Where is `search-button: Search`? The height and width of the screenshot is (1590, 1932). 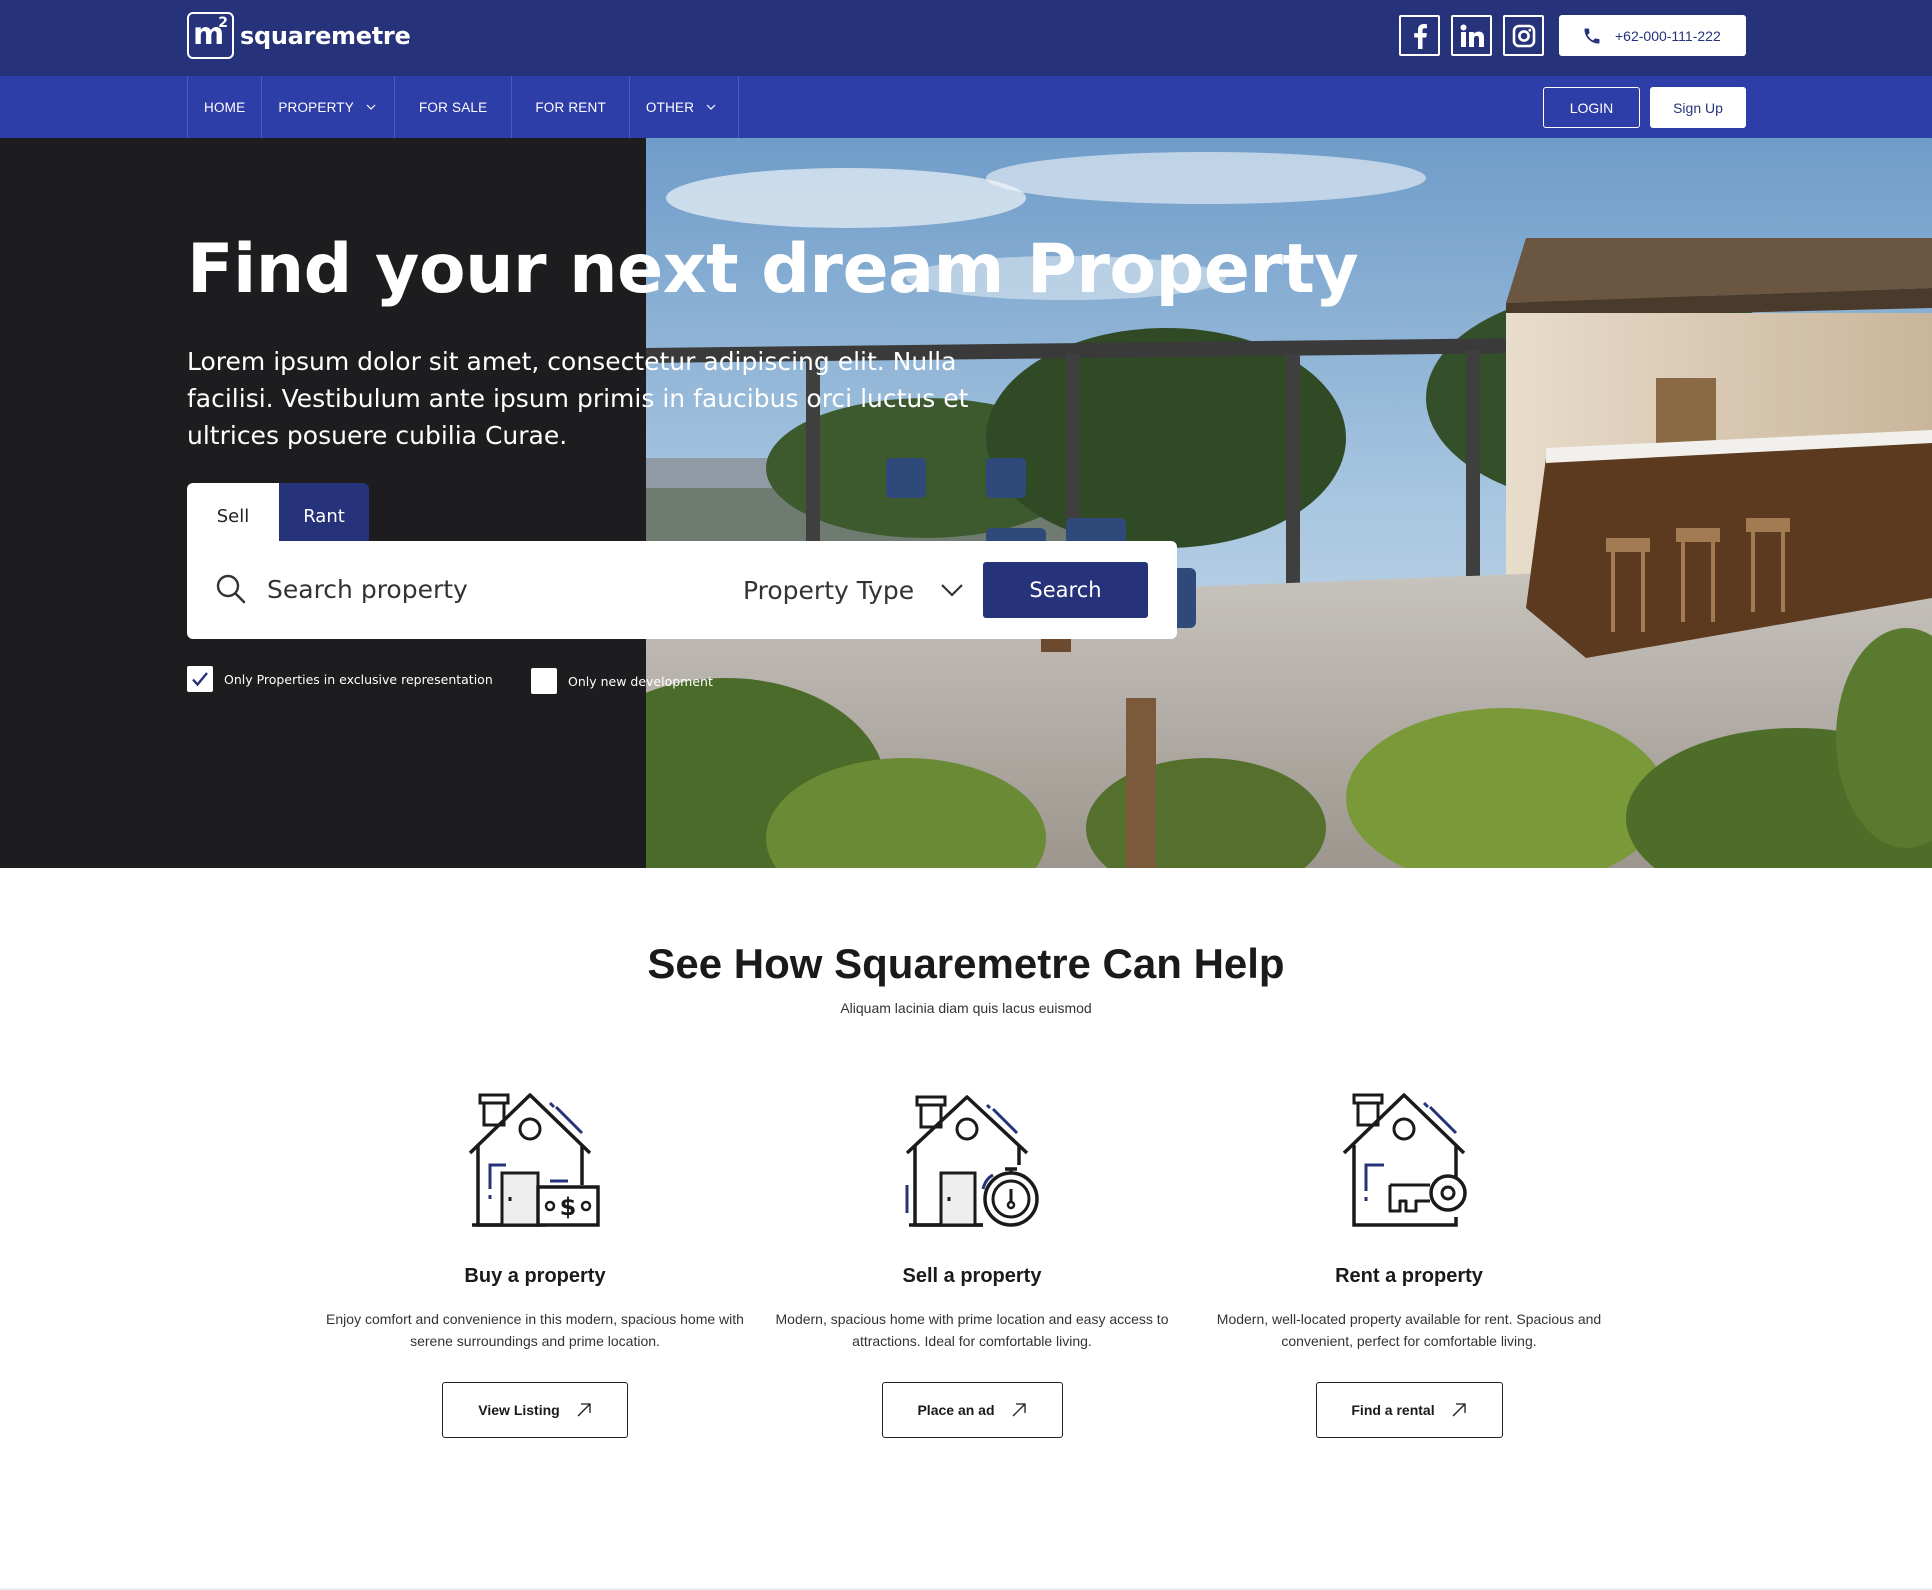
search-button: Search is located at coordinates (1065, 590).